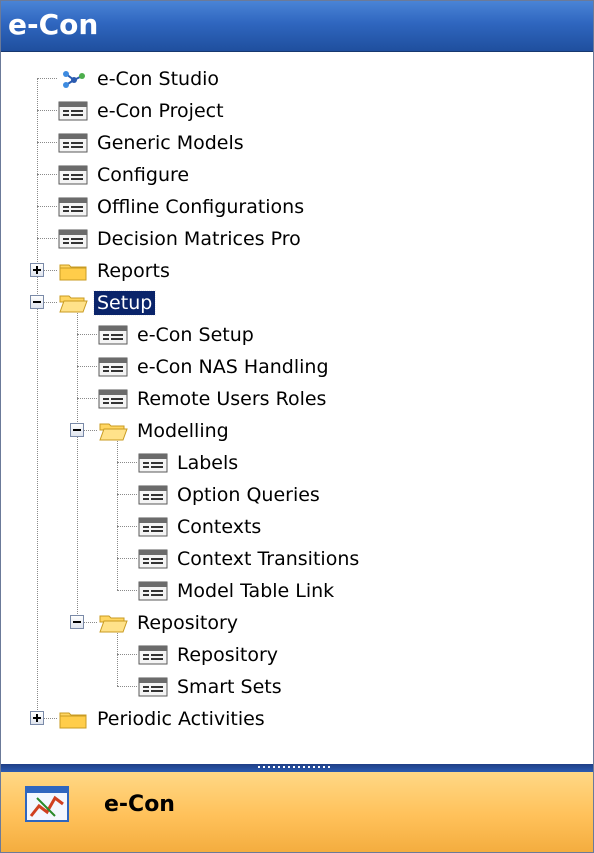 The image size is (594, 853). I want to click on tree-node: Decision Matrices Pro, so click(291, 238).